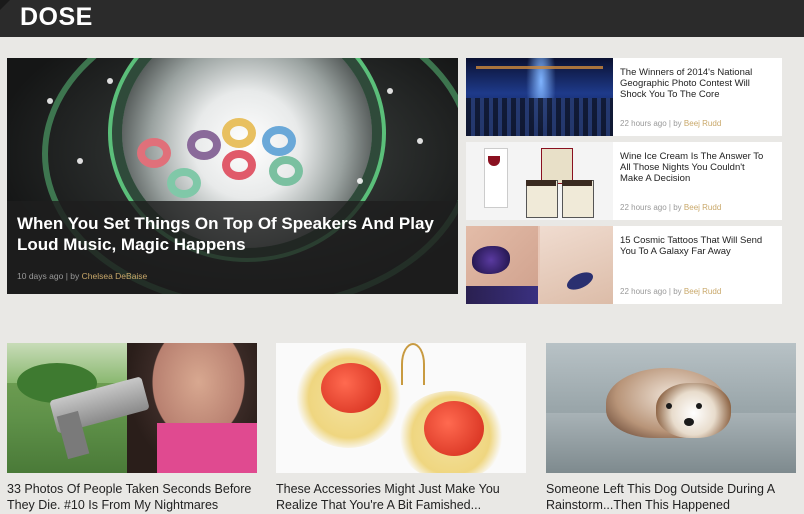 The height and width of the screenshot is (514, 804). I want to click on bottom-image-spaghetti-earrings, so click(401, 408).